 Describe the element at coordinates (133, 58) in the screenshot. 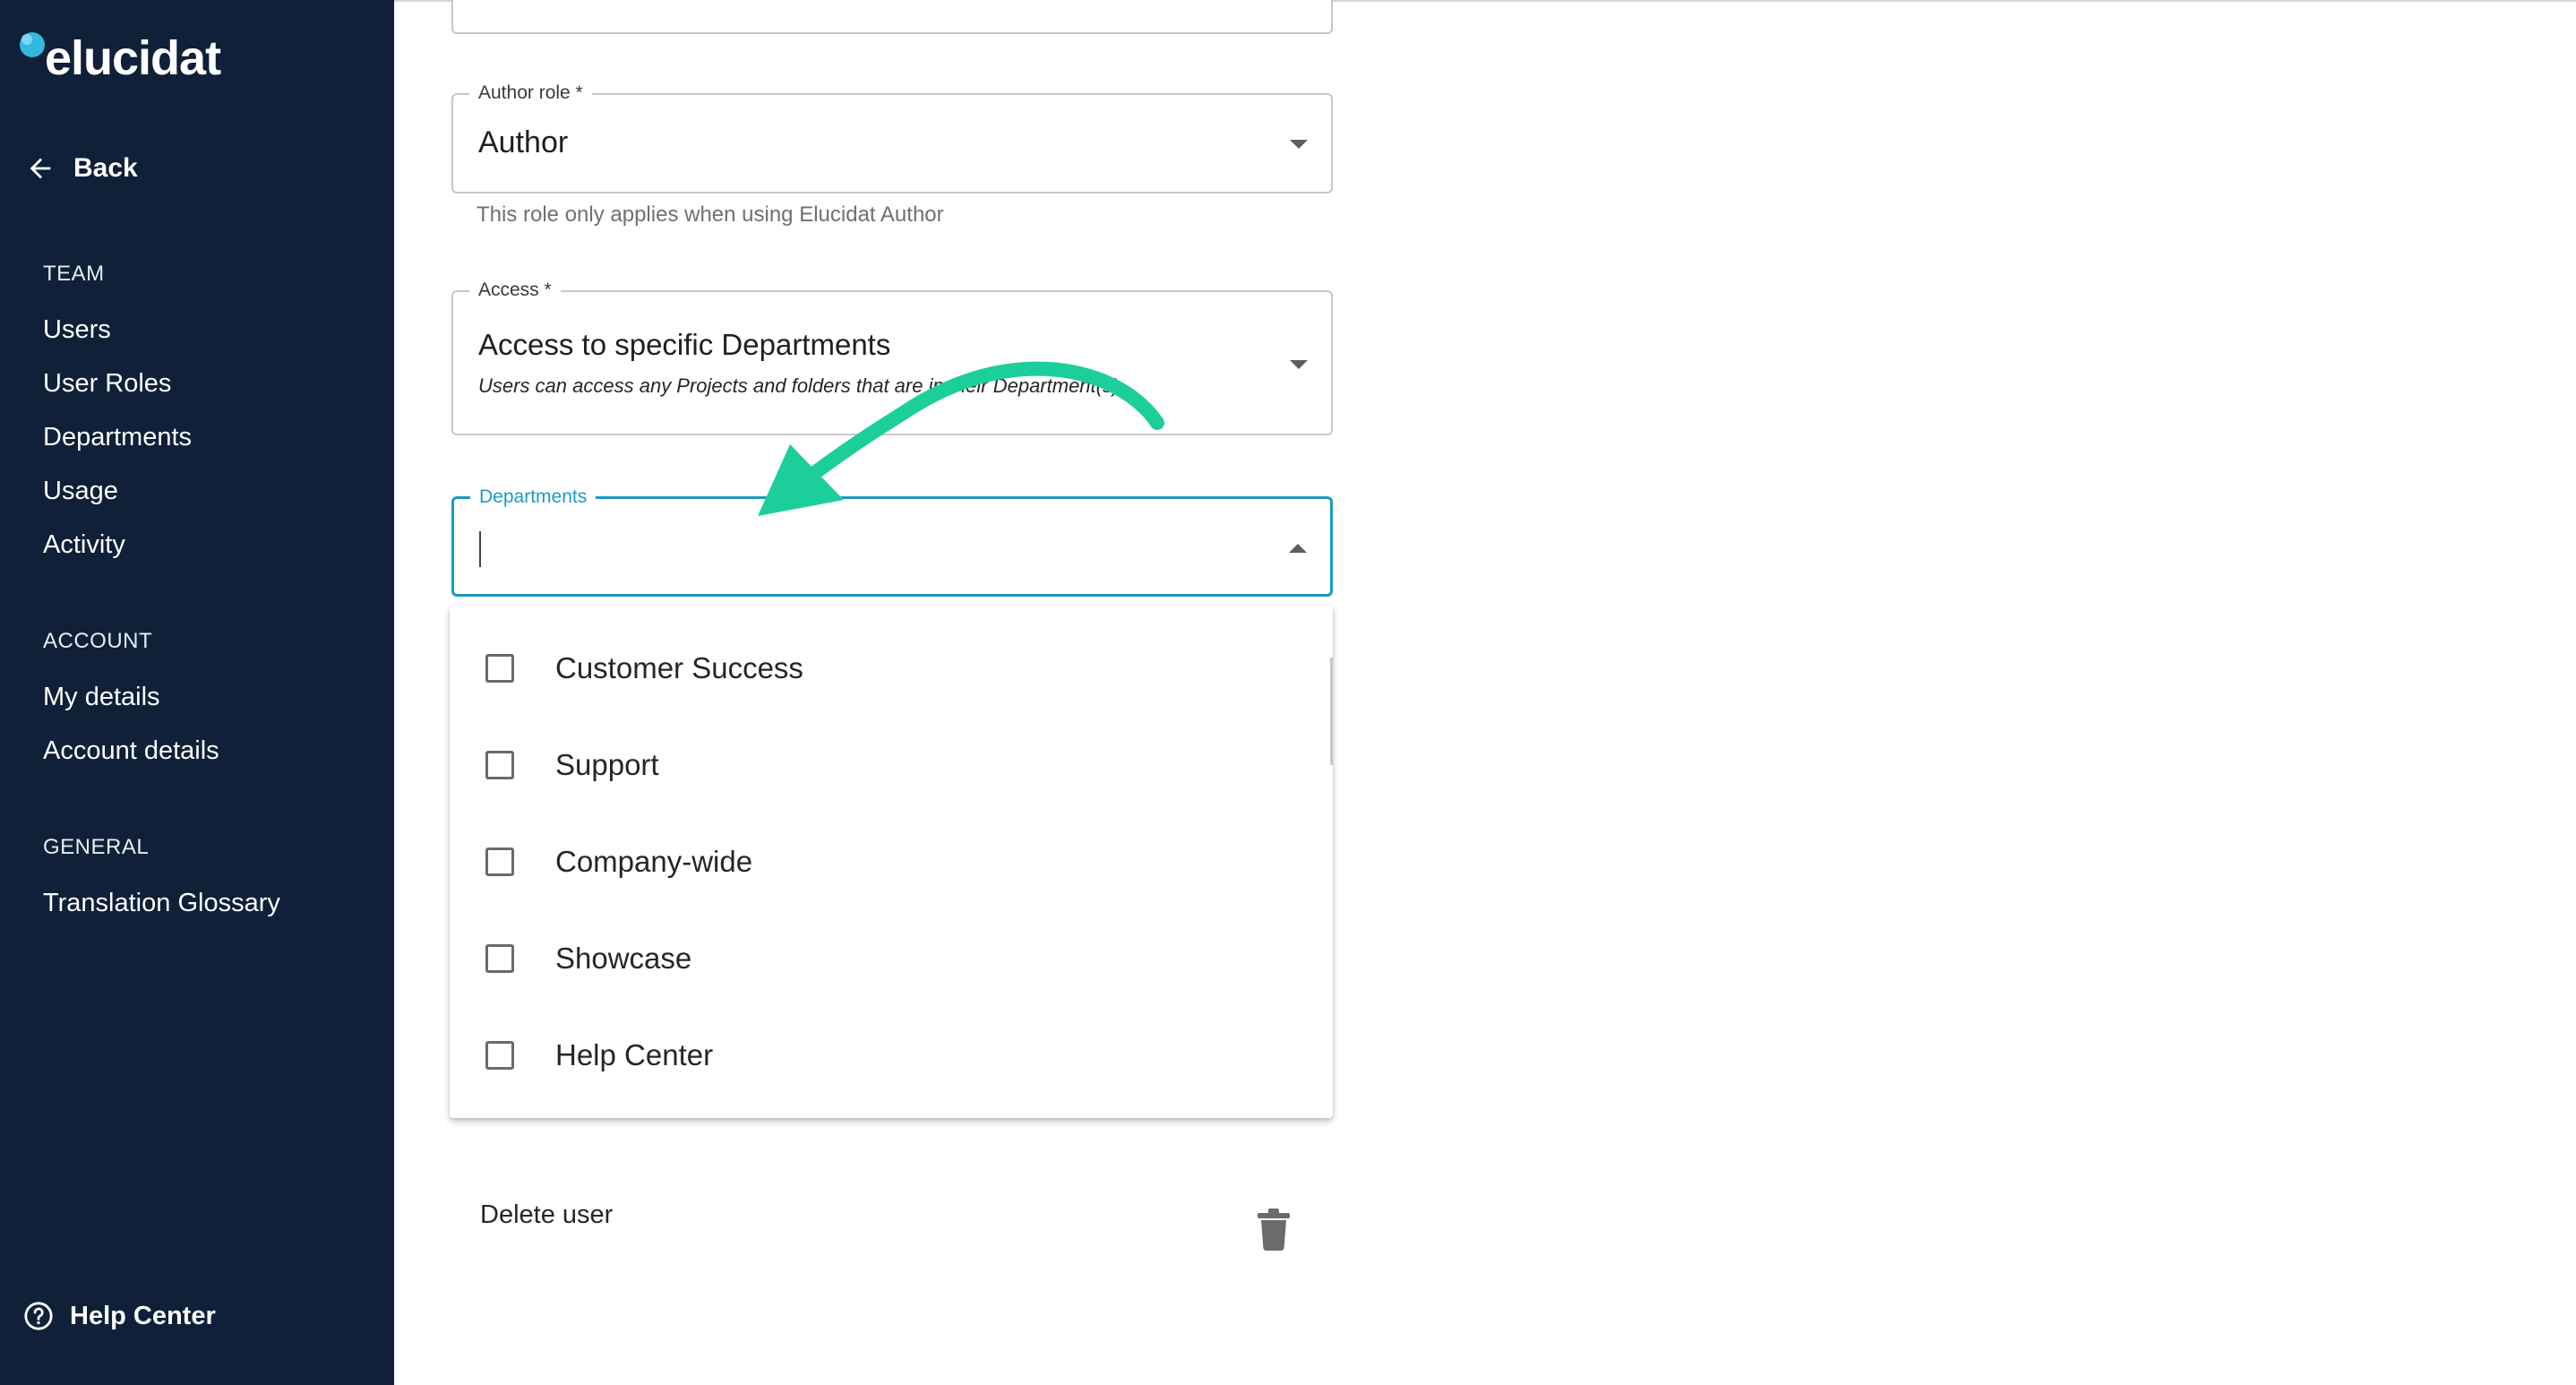

I see `brand-name: elucidat` at that location.